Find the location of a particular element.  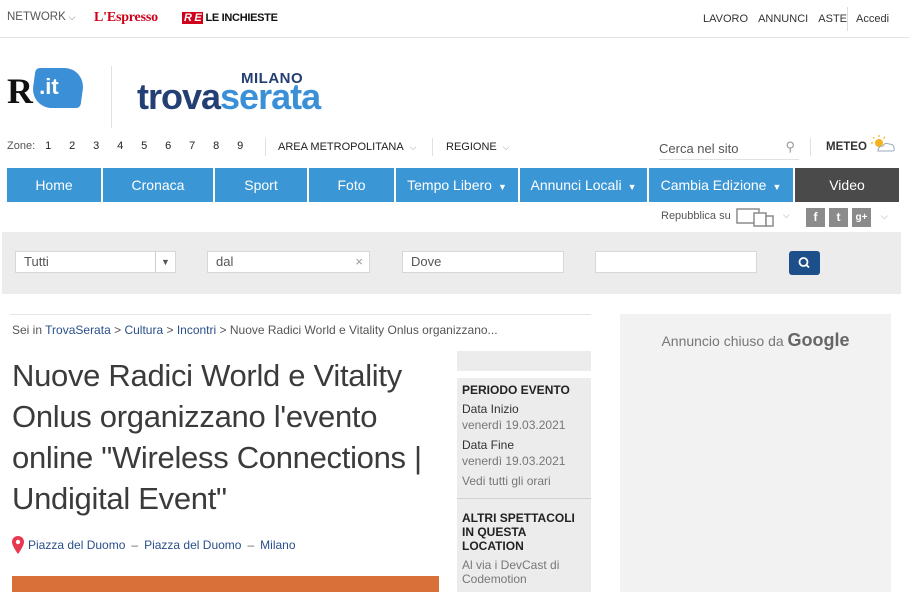

trovaserata-word-b: serata is located at coordinates (270, 96).